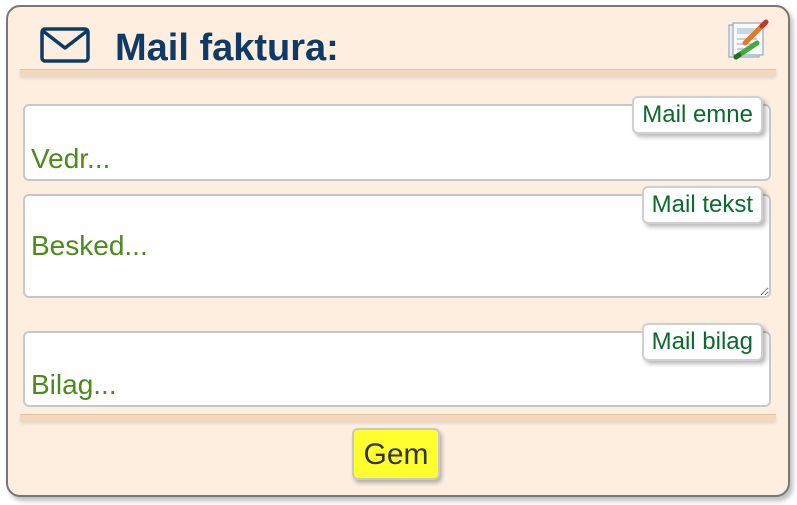  Describe the element at coordinates (747, 40) in the screenshot. I see `edit-document-icon` at that location.